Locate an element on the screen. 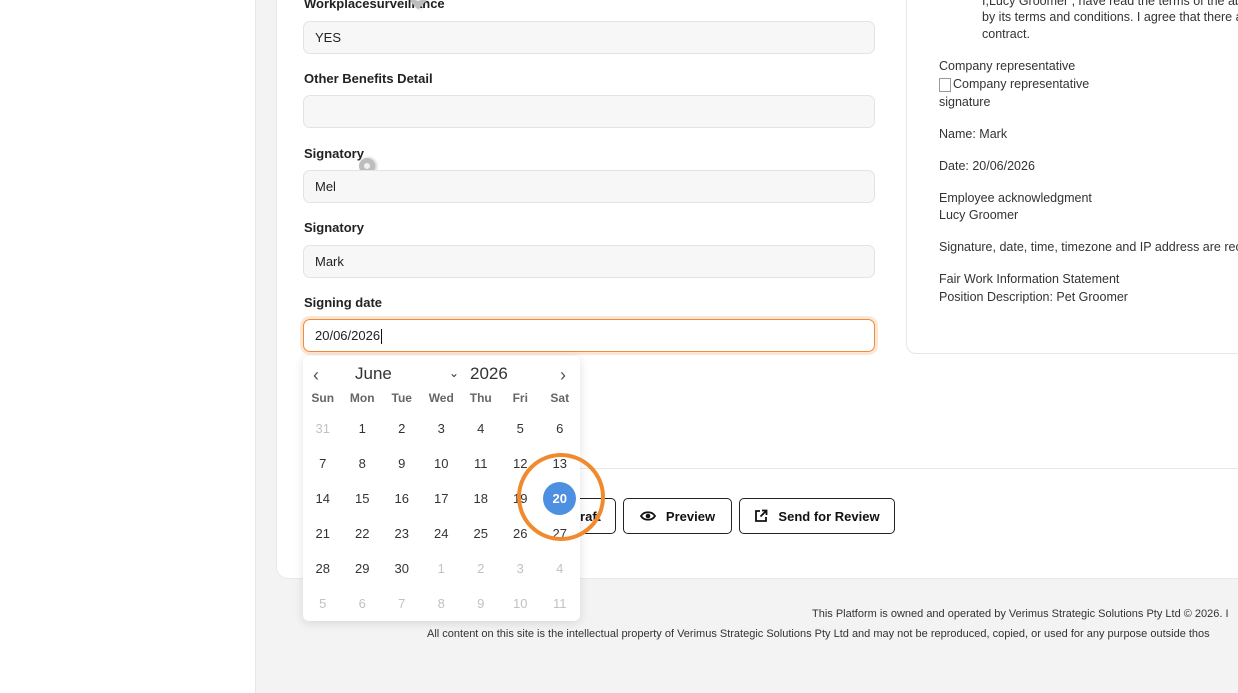 Image resolution: width=1238 pixels, height=693 pixels. send-for-review-button: Send for Review is located at coordinates (817, 516).